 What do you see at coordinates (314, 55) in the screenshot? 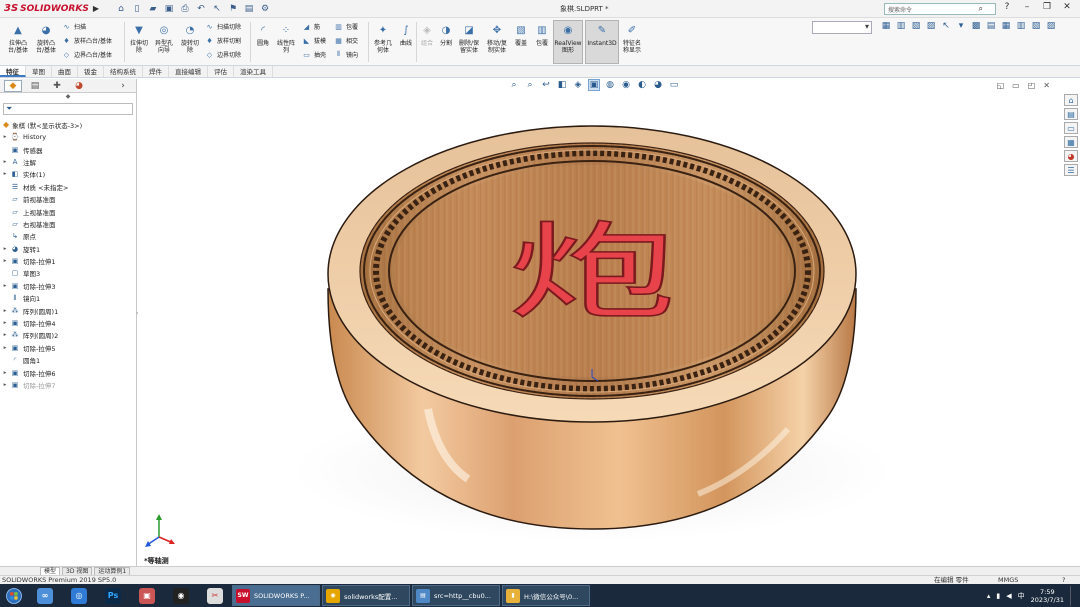
I see `shell-button: ▭ 抽壳` at bounding box center [314, 55].